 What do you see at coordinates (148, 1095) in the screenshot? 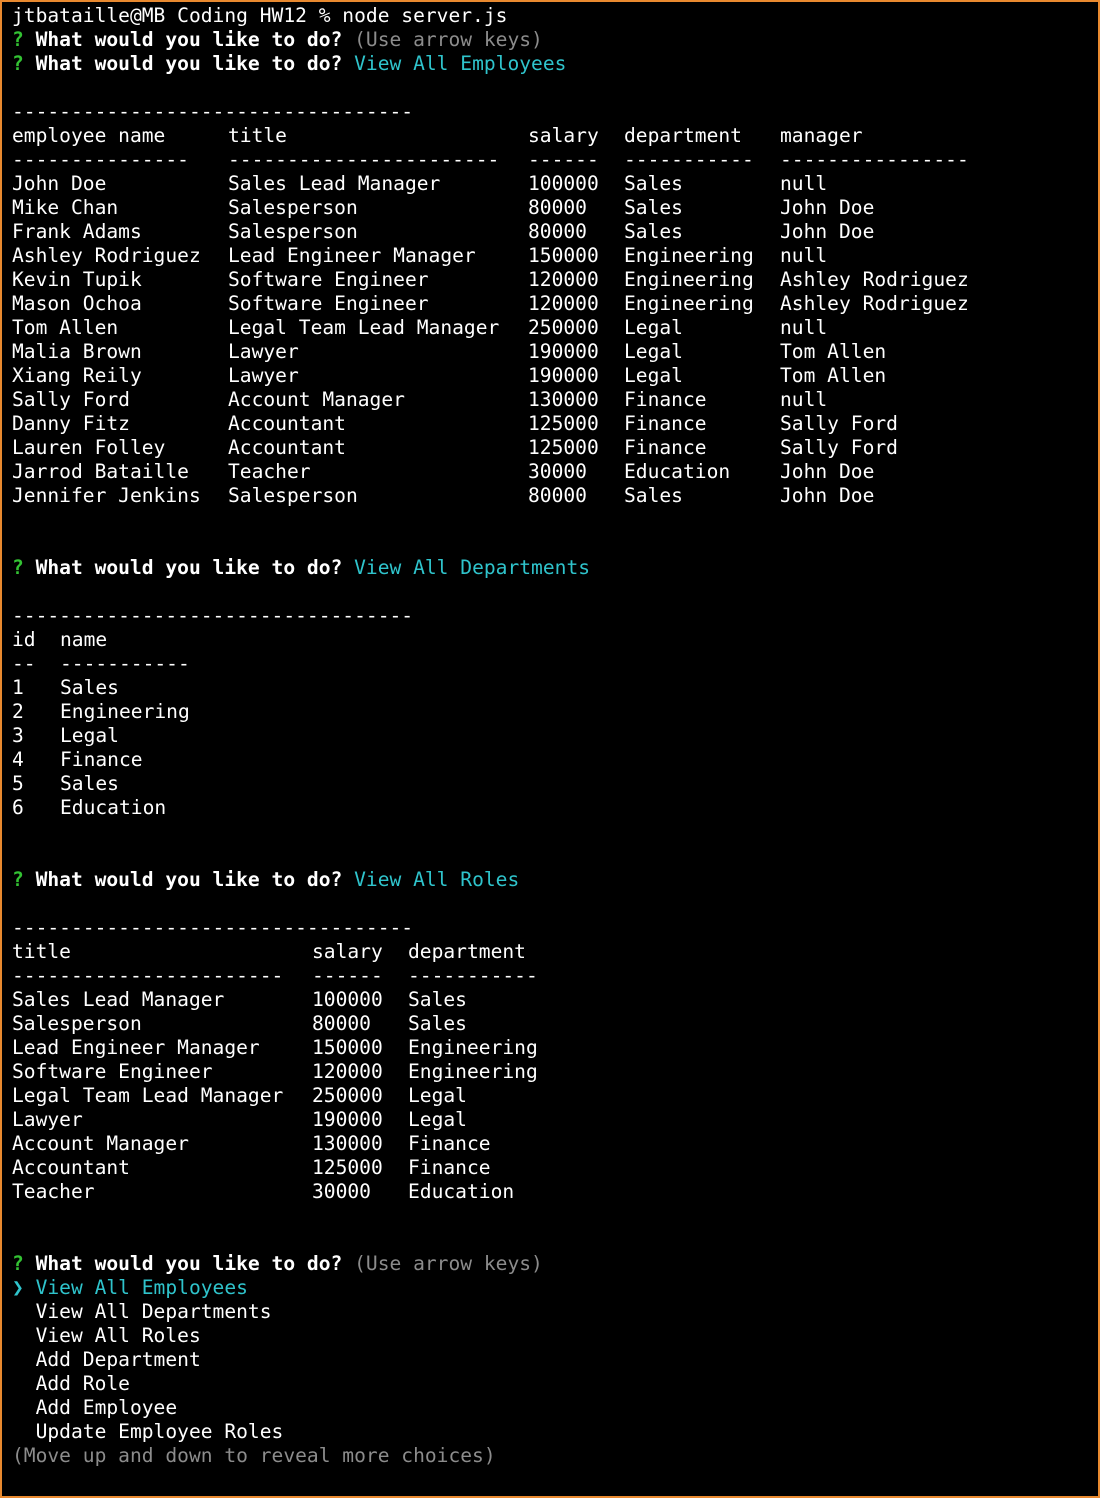
I see `table-cell: Legal Team Lead Manager` at bounding box center [148, 1095].